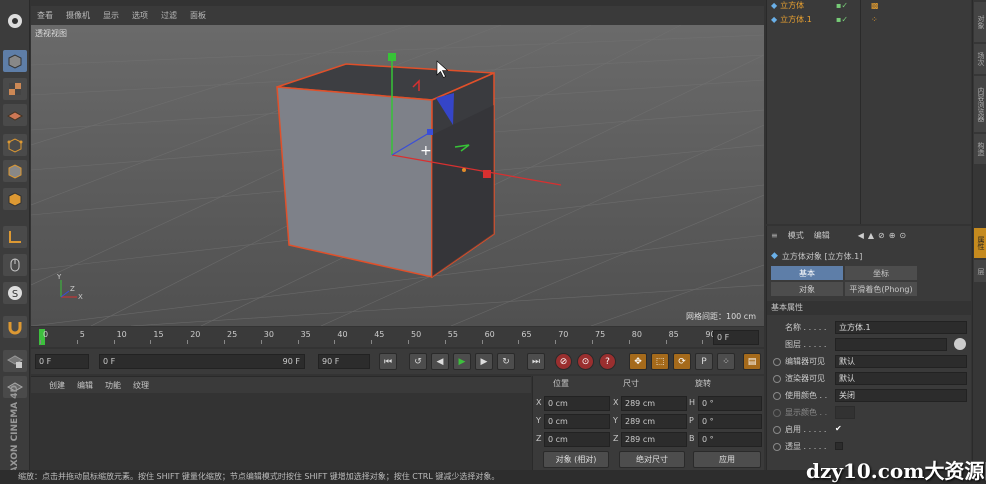 This screenshot has height=484, width=986. I want to click on tab-phong: 平滑着色(Phong), so click(881, 289).